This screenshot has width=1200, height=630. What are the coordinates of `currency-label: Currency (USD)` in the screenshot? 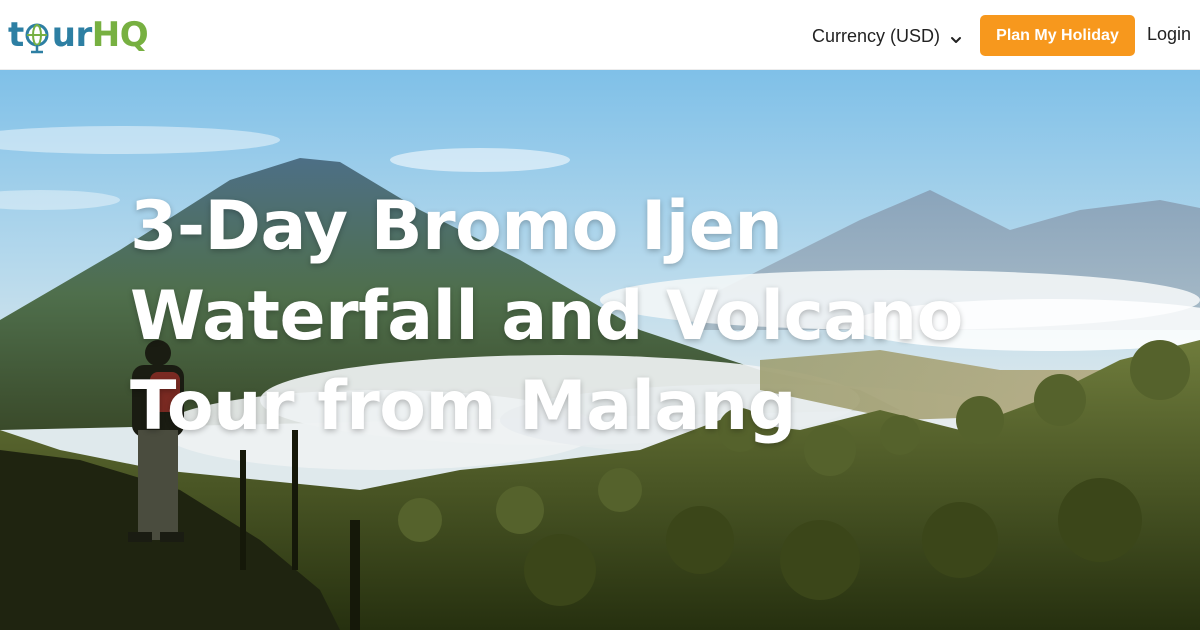 It's located at (876, 35).